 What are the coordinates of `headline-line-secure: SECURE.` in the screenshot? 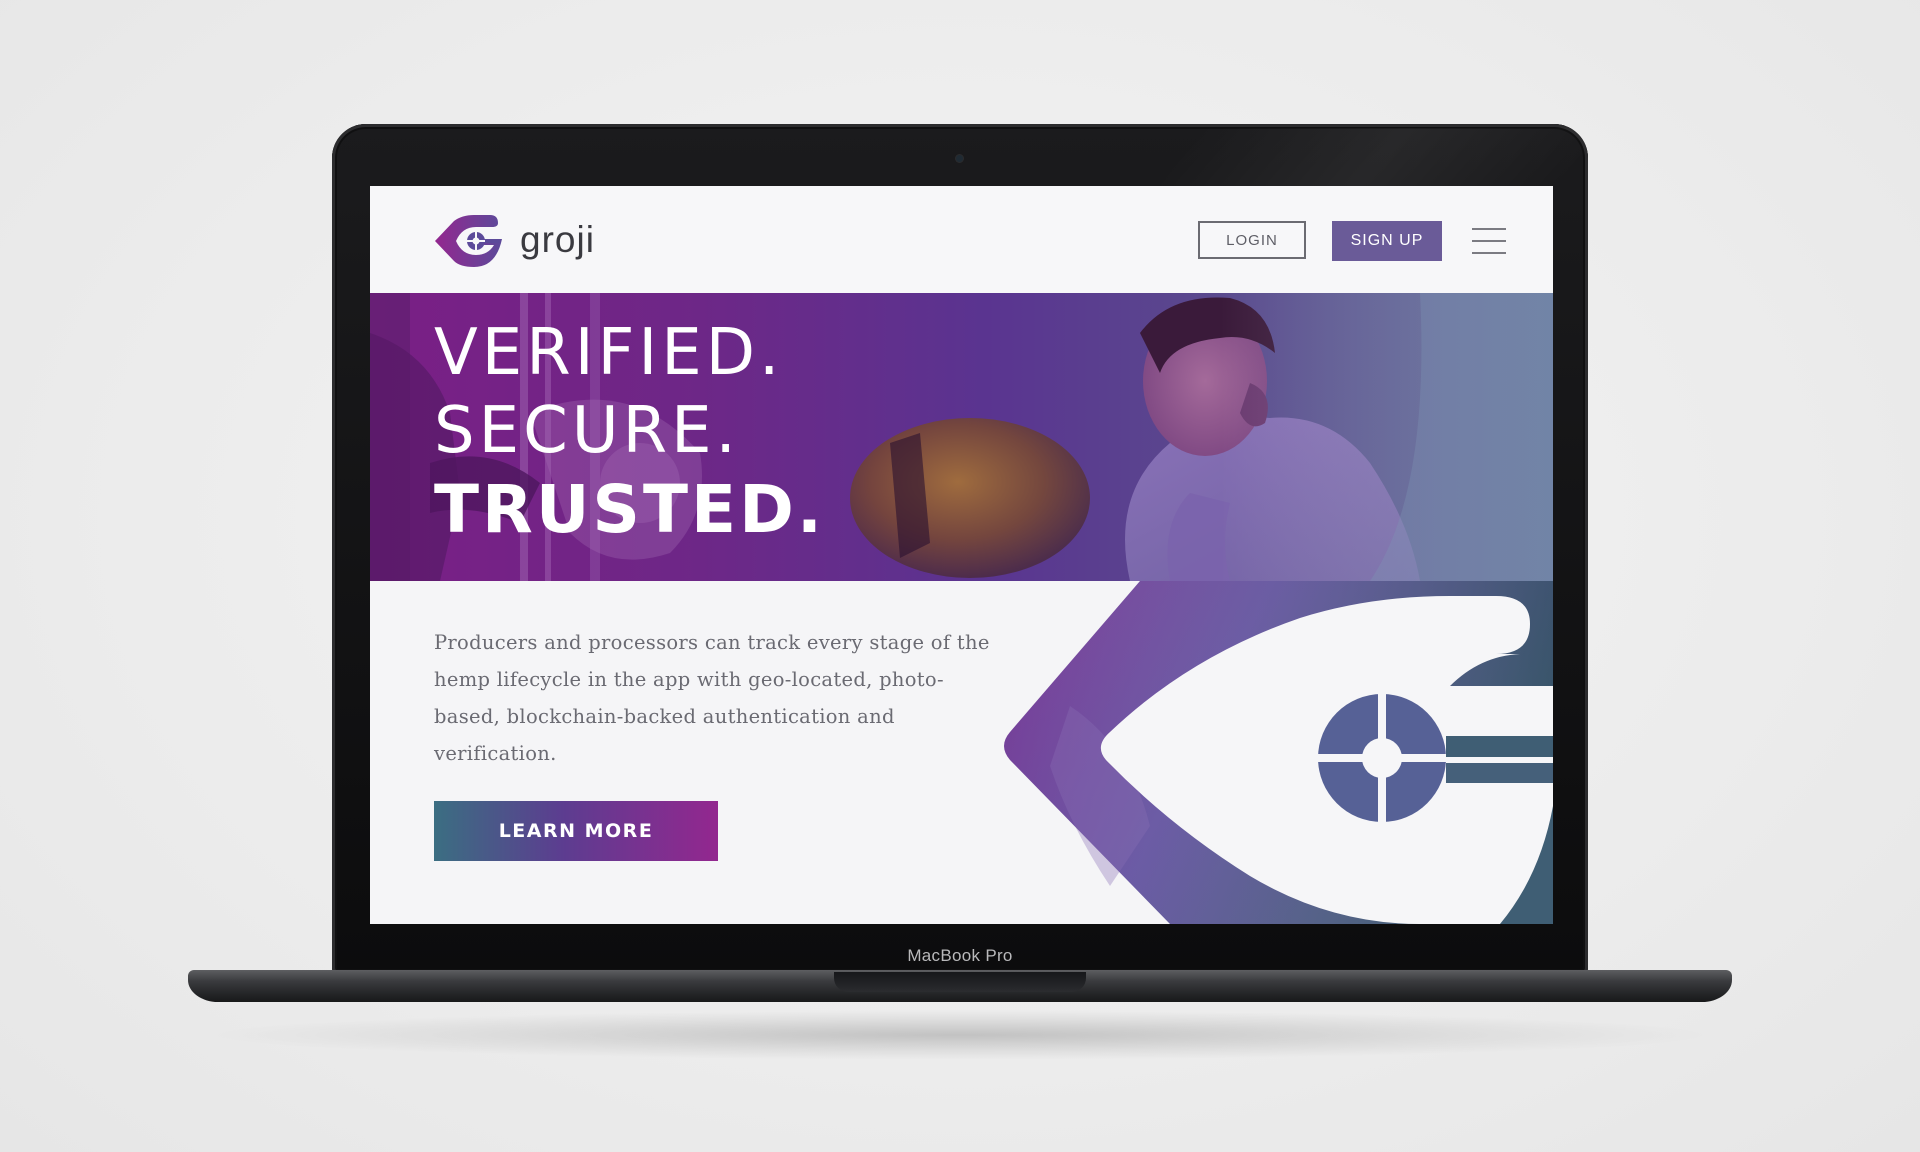 It's located at (587, 431).